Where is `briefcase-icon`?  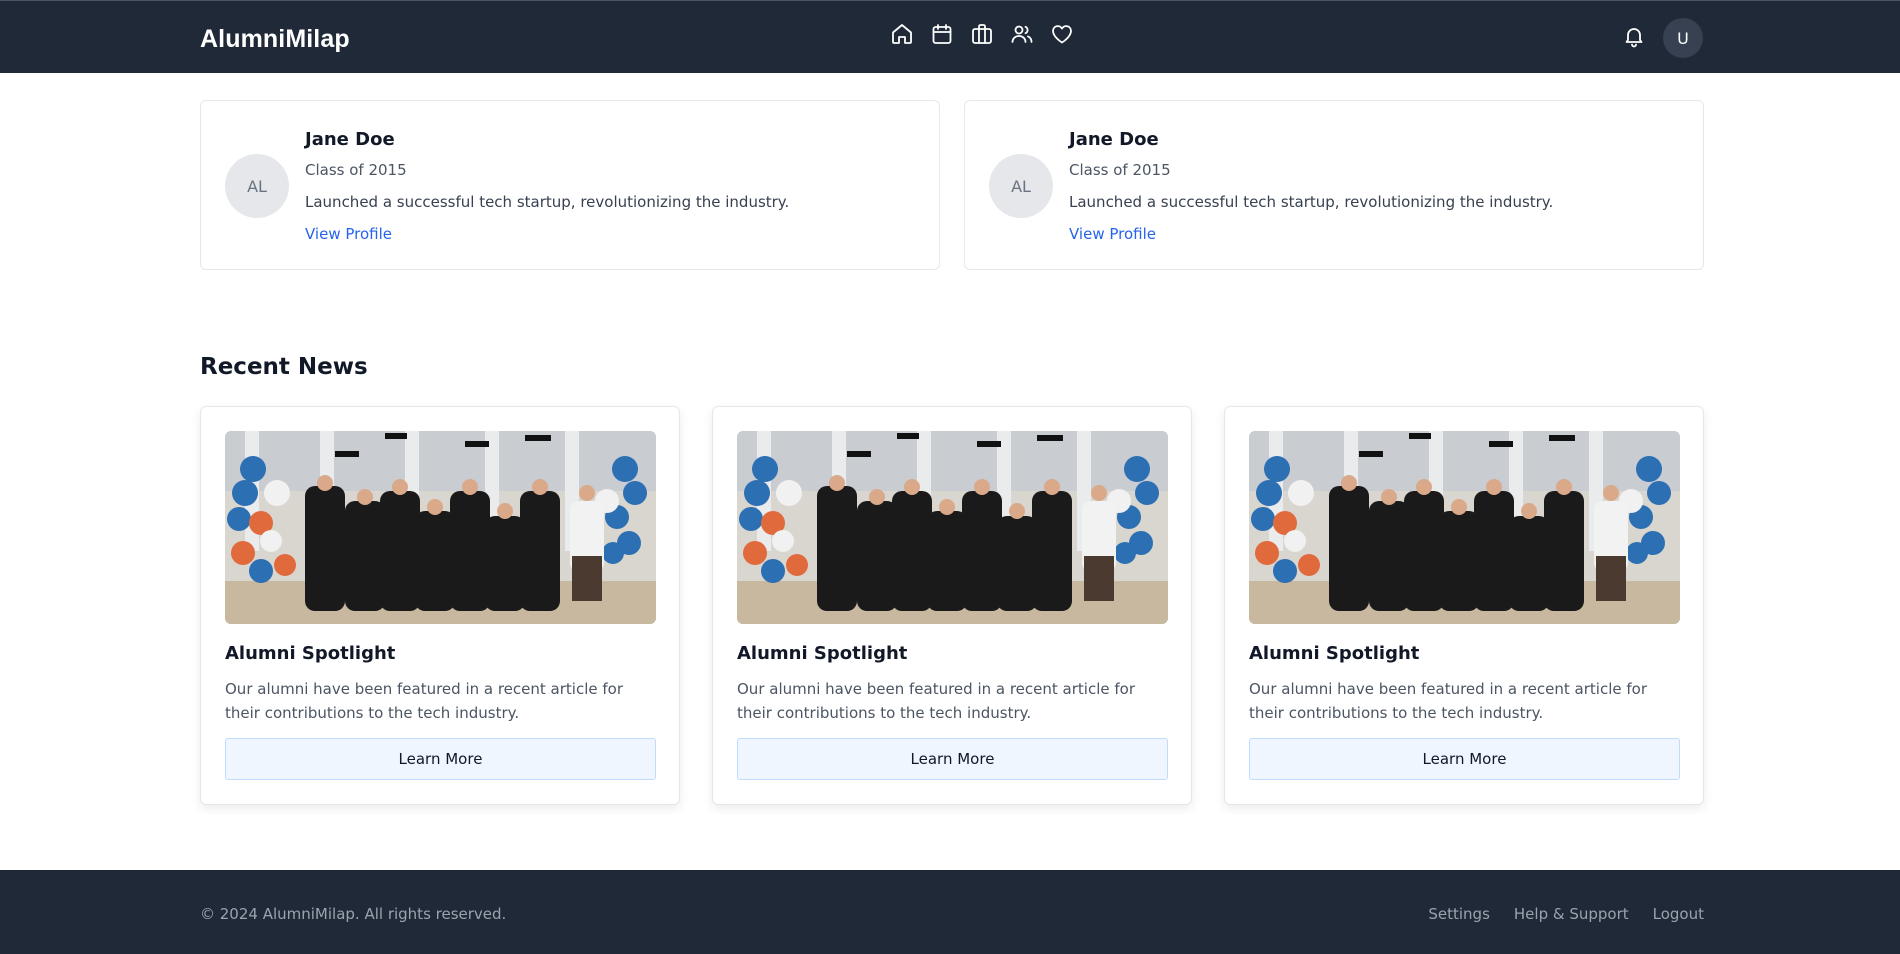 briefcase-icon is located at coordinates (982, 34).